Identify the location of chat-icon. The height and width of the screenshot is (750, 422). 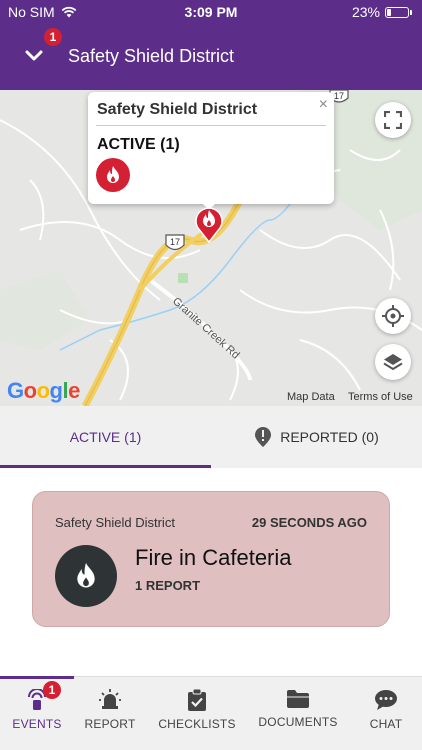
(386, 700).